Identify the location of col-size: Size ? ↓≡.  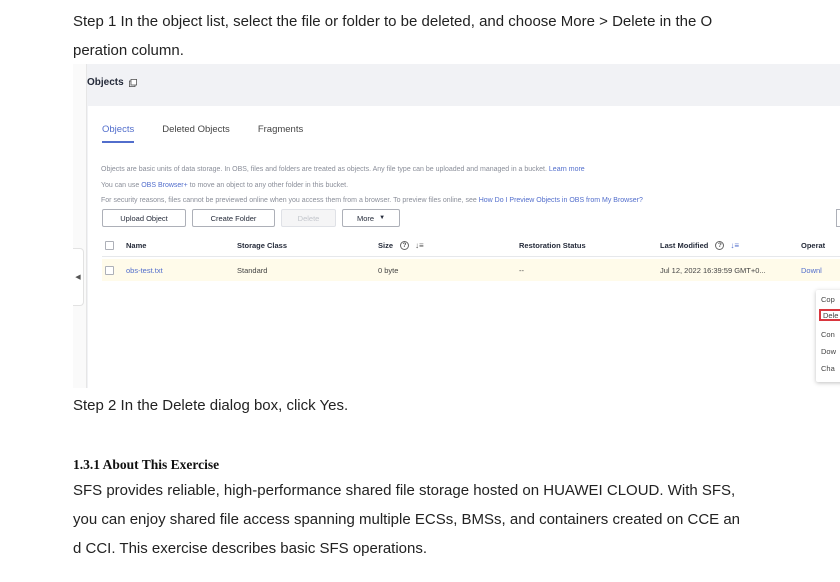
(401, 245).